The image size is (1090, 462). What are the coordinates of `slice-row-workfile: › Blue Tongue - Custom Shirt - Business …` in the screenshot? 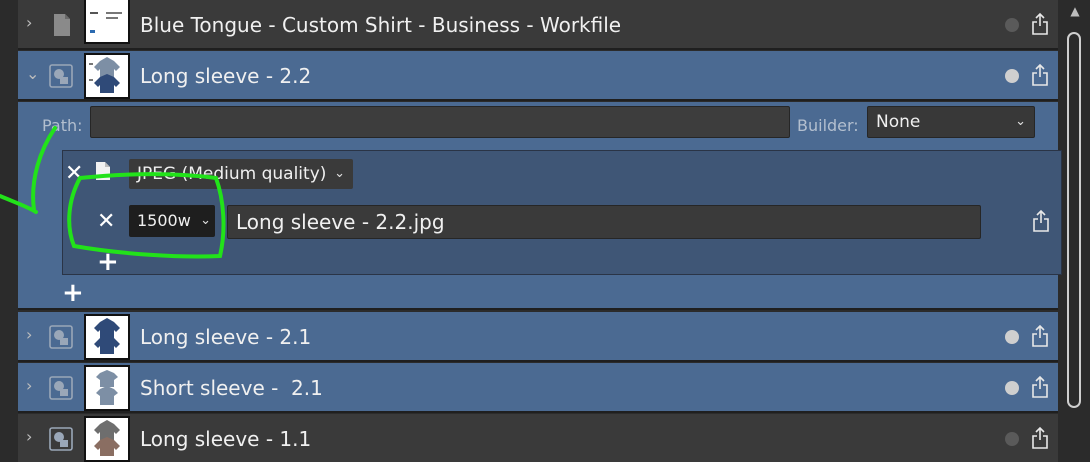 It's located at (538, 25).